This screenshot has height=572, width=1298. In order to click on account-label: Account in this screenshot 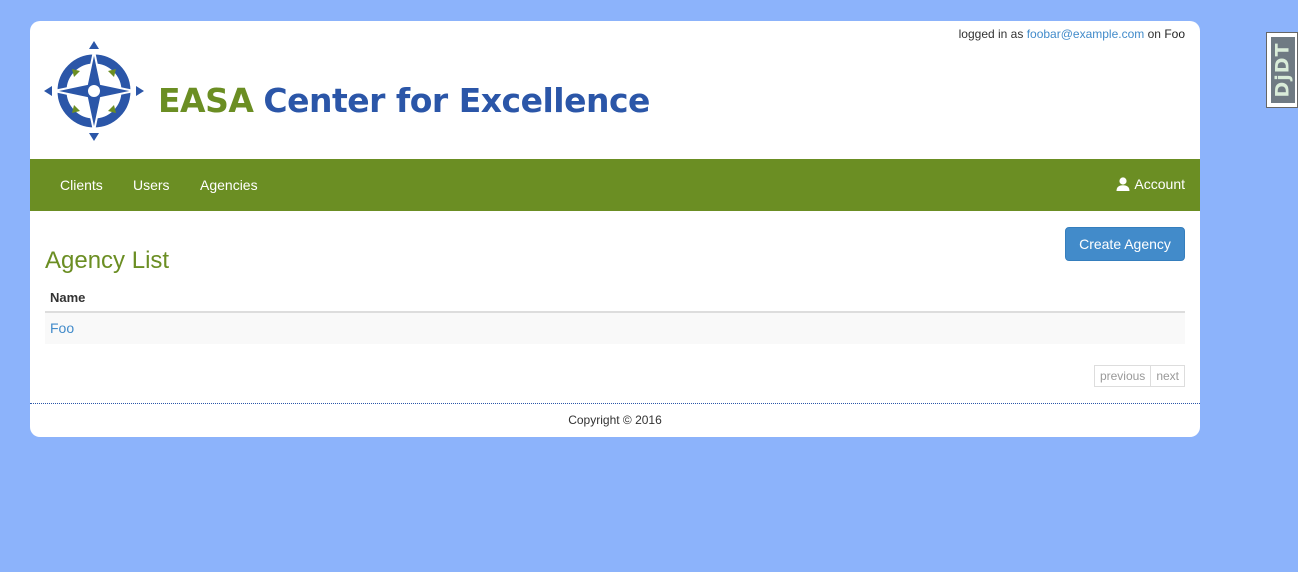, I will do `click(1159, 184)`.